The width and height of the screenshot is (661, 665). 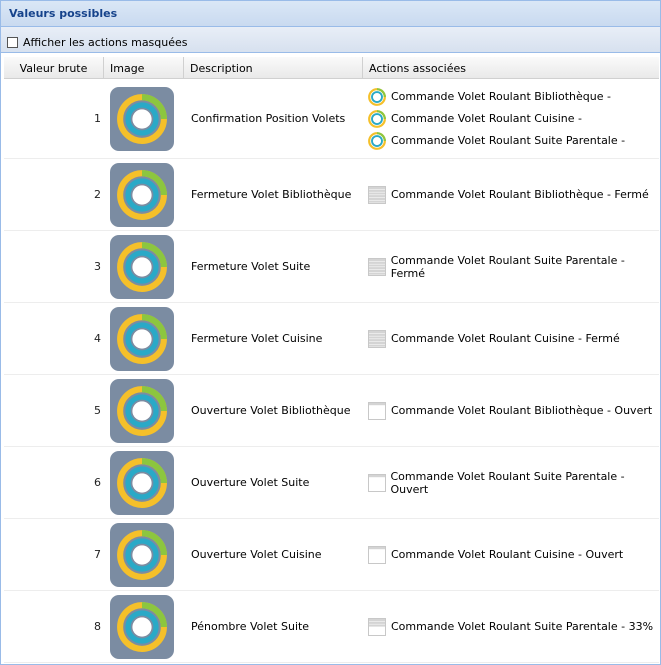 What do you see at coordinates (507, 554) in the screenshot?
I see `action-label: Commande Volet Roulant Cuisine - Ouvert` at bounding box center [507, 554].